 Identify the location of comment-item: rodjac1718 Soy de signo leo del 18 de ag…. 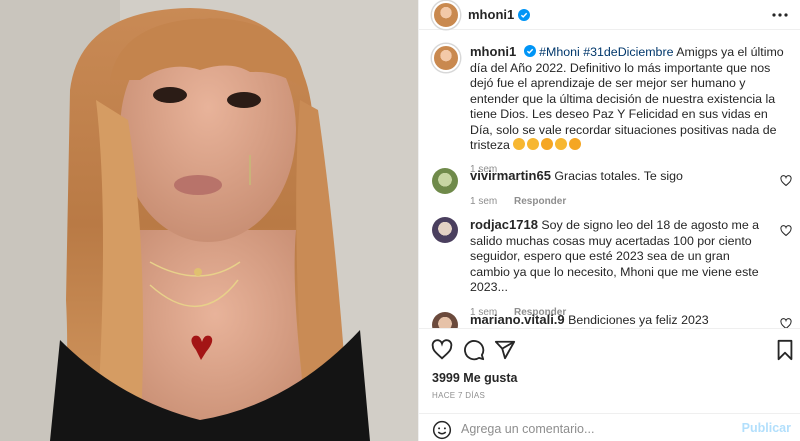
(612, 268).